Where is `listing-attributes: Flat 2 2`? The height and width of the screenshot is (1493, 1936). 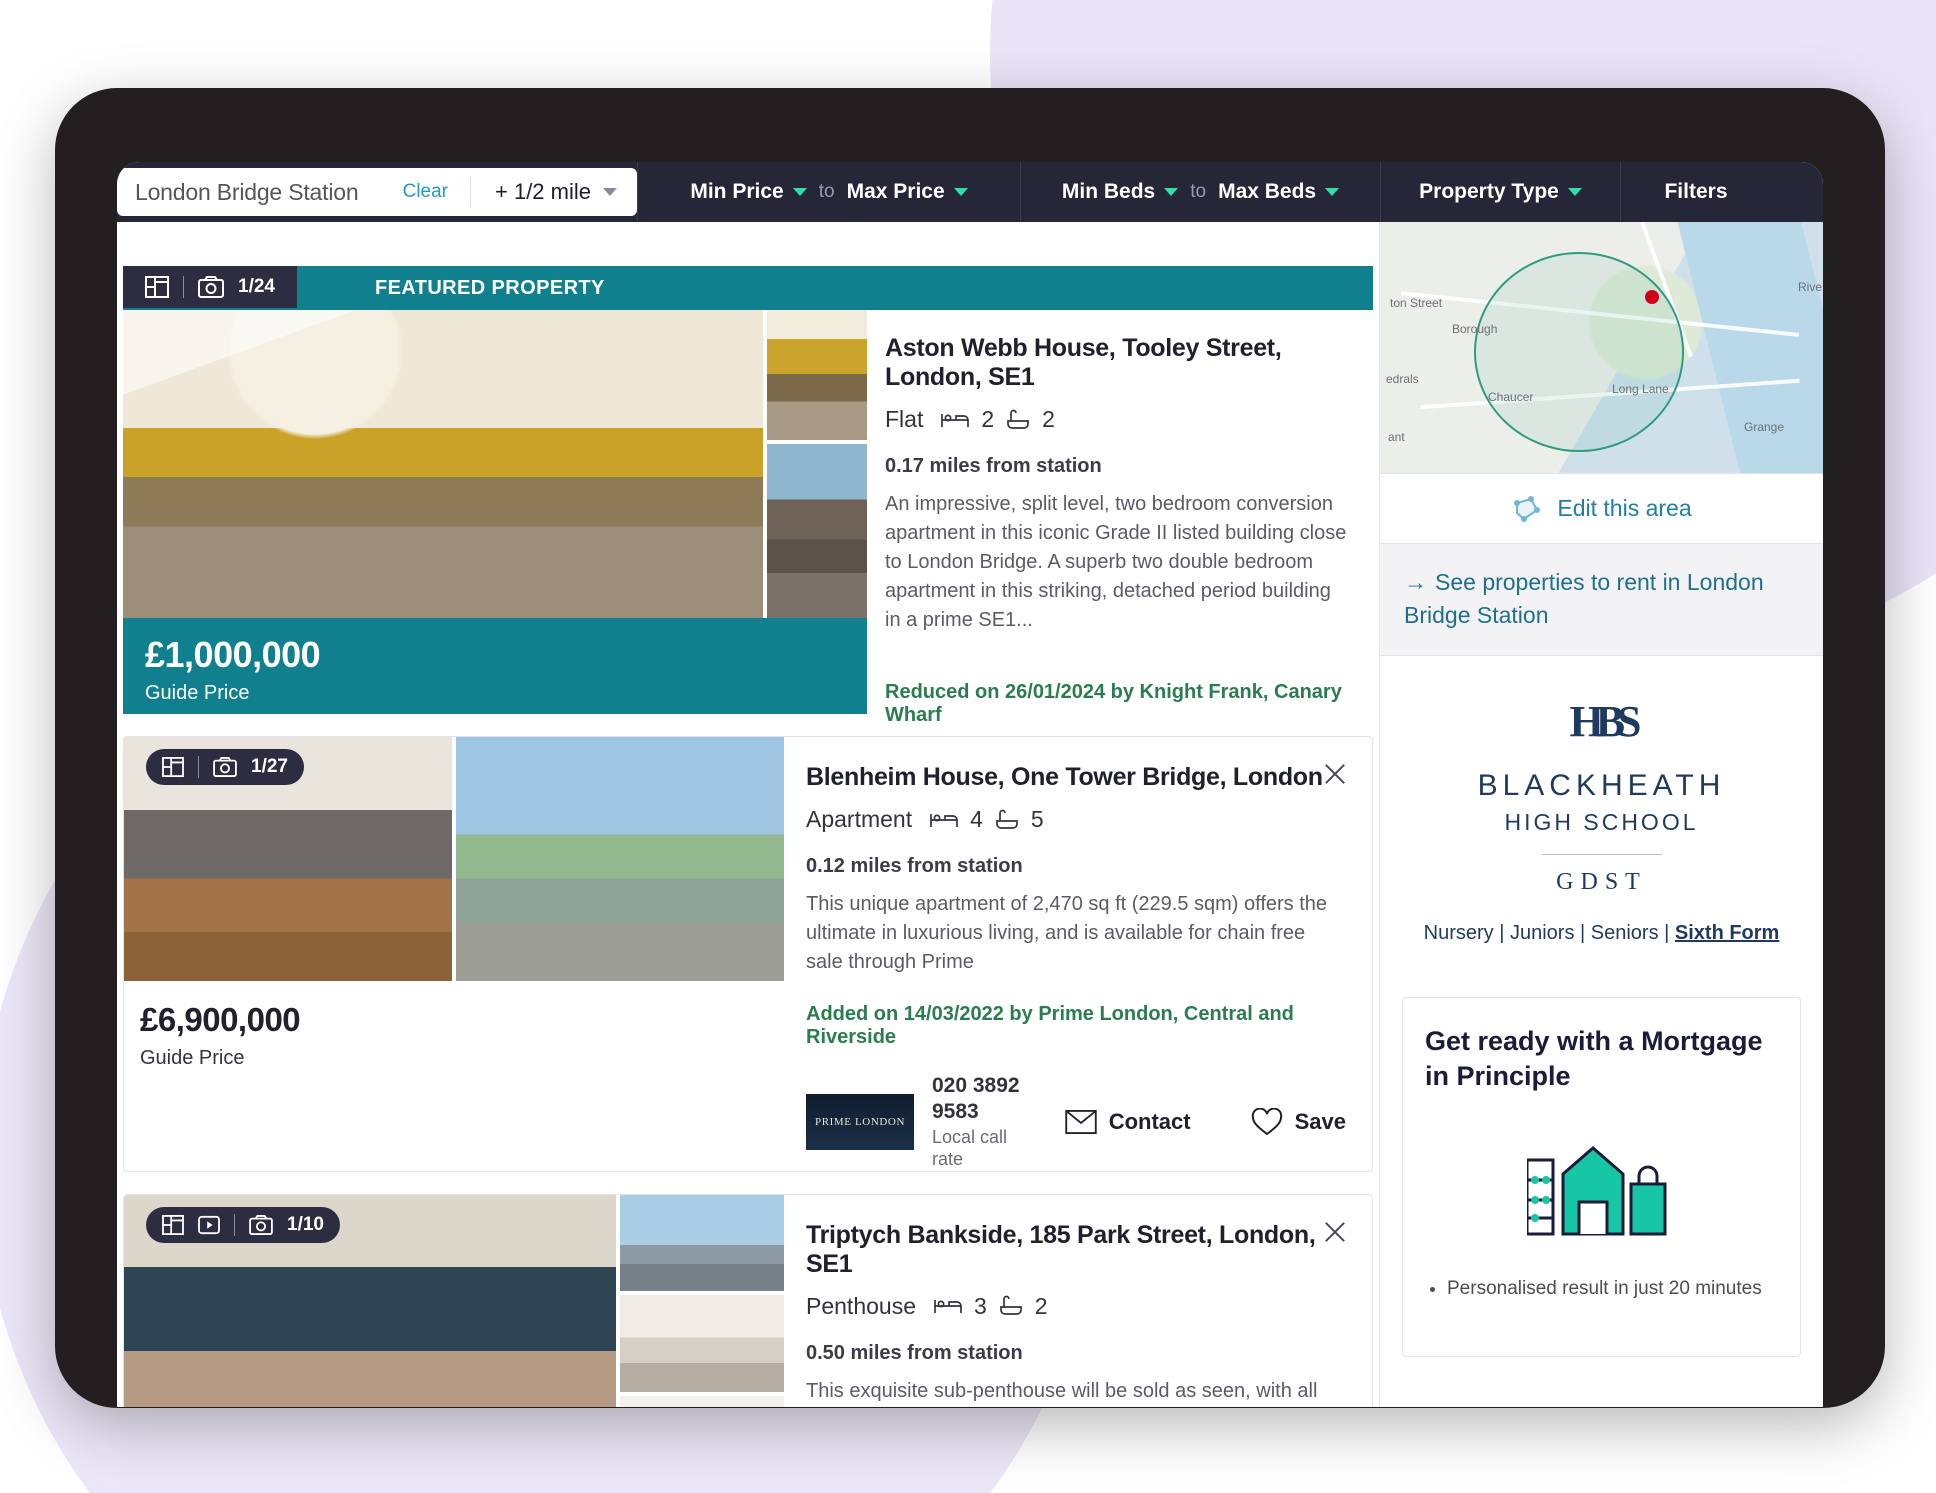
listing-attributes: Flat 2 2 is located at coordinates (1116, 419).